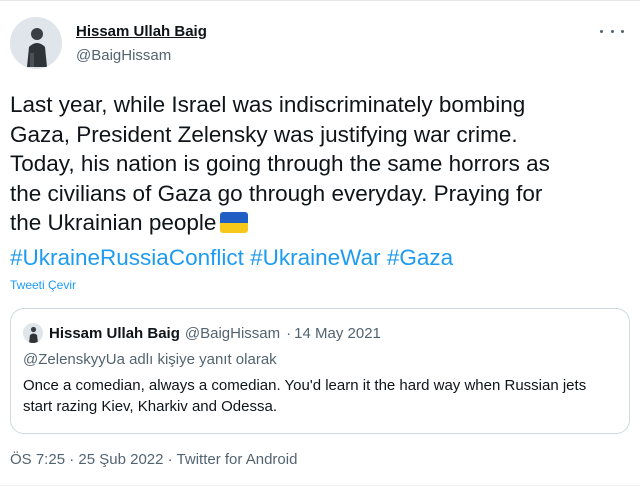  What do you see at coordinates (337, 333) in the screenshot?
I see `quoted-tweet-date: 14 May 2021` at bounding box center [337, 333].